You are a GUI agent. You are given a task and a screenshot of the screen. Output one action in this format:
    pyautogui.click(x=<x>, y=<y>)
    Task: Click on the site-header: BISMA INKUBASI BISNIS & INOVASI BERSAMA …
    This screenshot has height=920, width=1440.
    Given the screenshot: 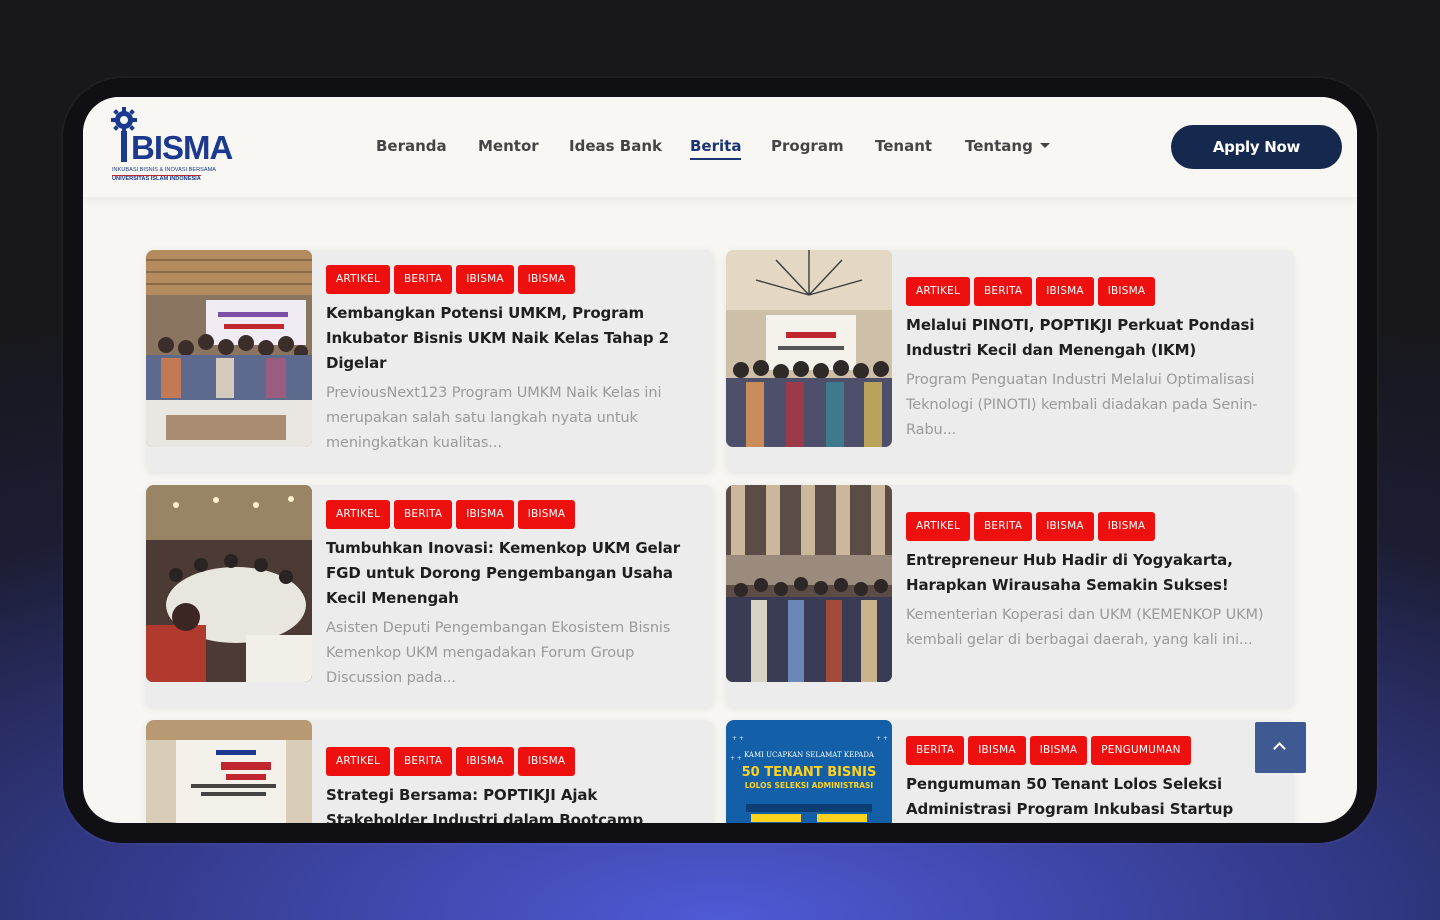 What is the action you would take?
    pyautogui.click(x=720, y=147)
    